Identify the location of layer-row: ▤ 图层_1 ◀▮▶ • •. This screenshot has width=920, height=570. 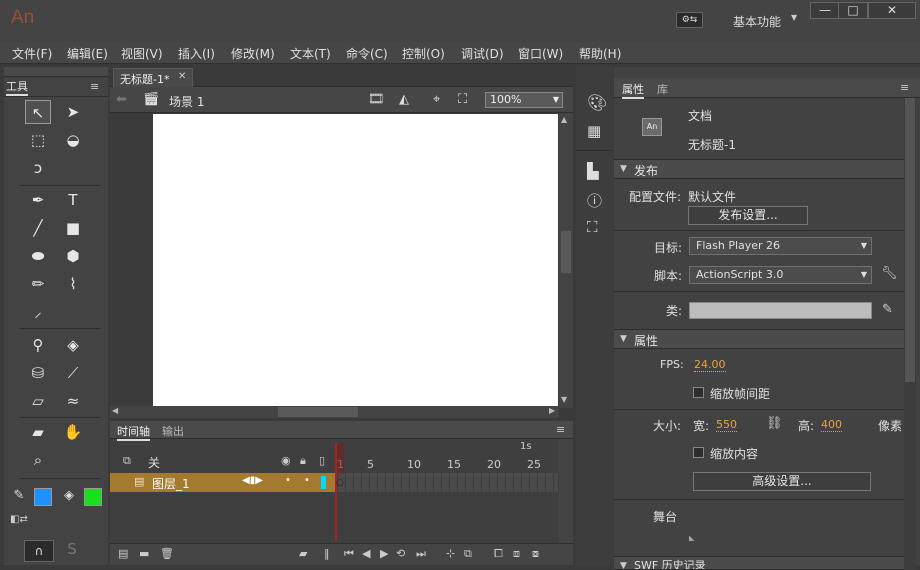
(223, 482).